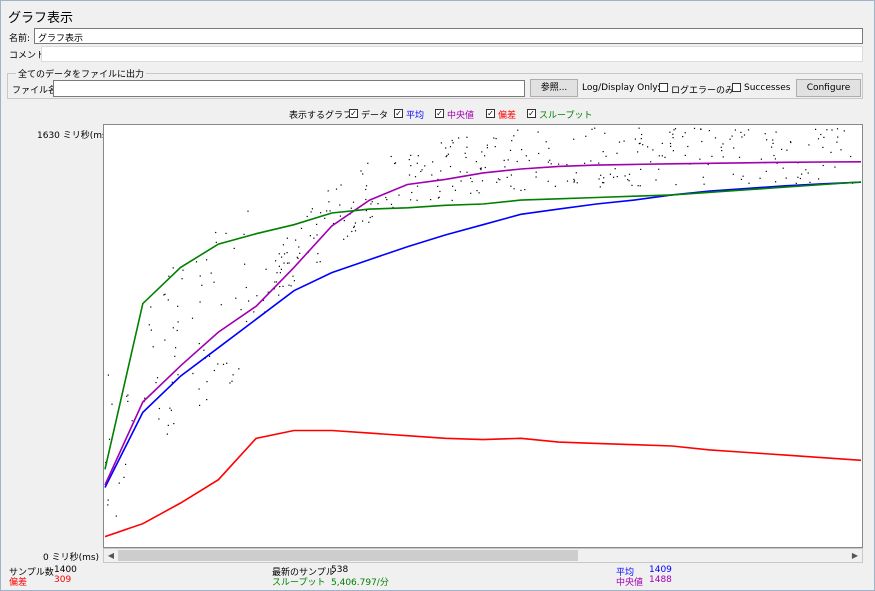  Describe the element at coordinates (321, 116) in the screenshot. I see `legend-title: 表示するグラフ` at that location.